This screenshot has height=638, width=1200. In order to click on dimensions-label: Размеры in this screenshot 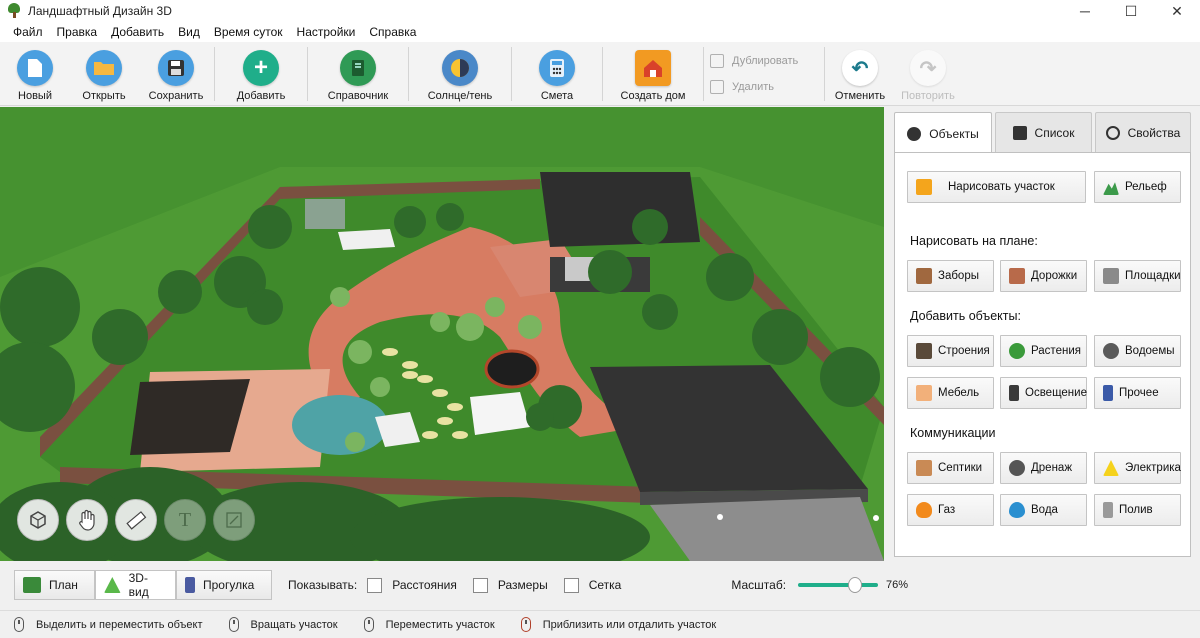, I will do `click(522, 585)`.